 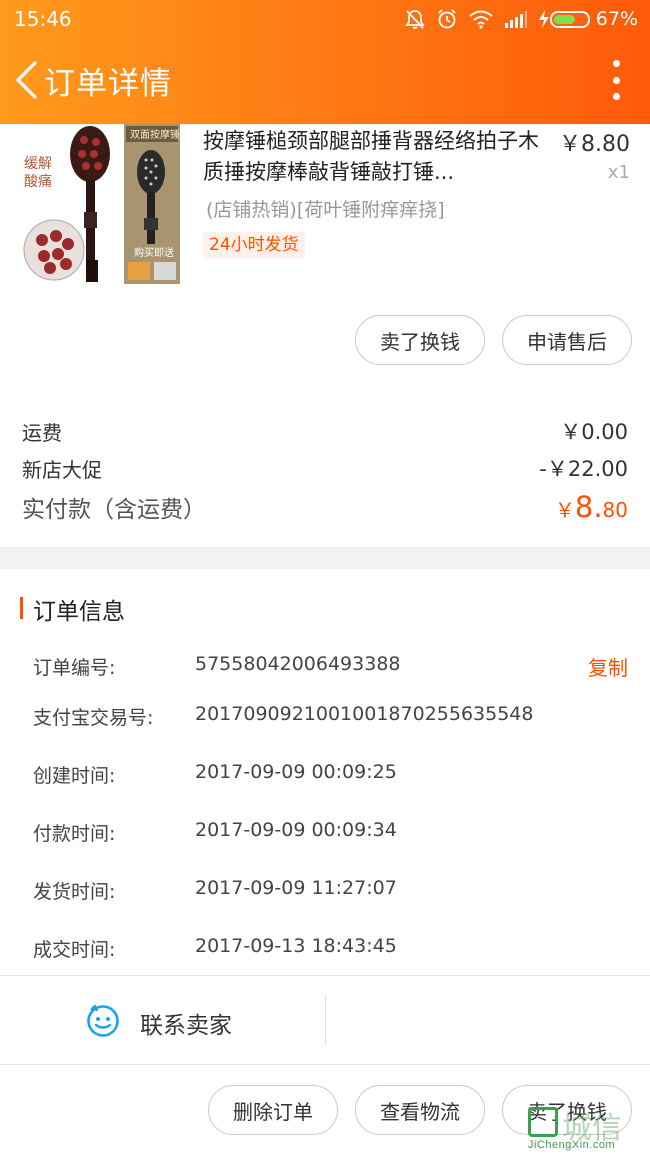 I want to click on copy-button: 复制, so click(x=608, y=666).